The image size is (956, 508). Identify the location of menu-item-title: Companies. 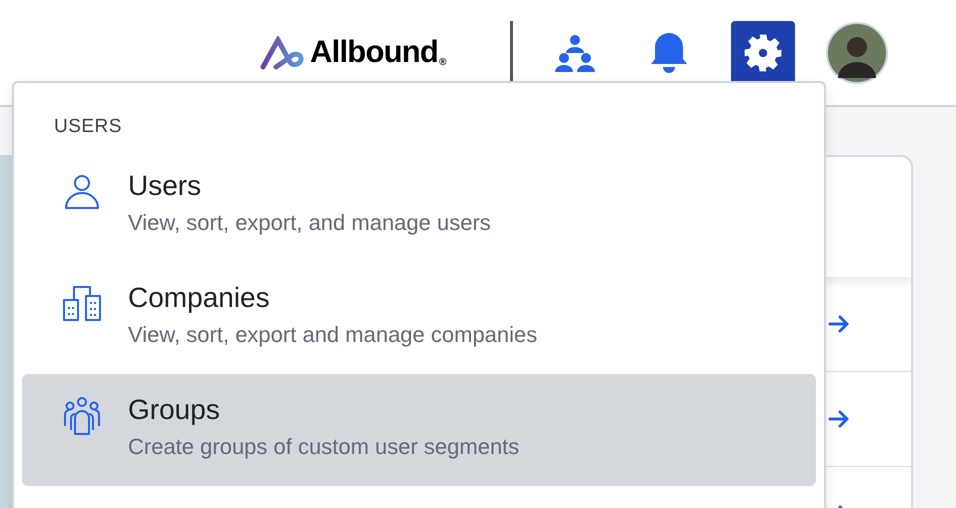
(199, 297).